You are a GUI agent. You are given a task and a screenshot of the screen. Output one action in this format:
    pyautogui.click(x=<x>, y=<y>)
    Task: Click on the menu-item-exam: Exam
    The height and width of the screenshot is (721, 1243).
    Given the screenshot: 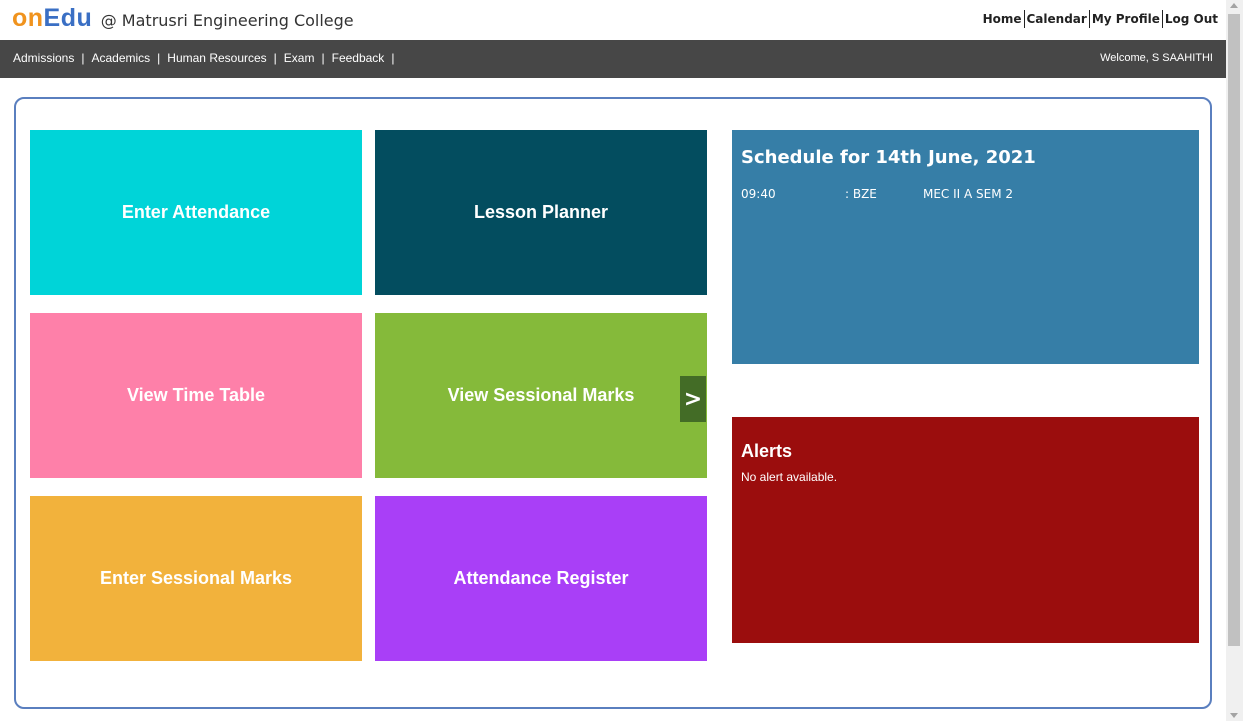 What is the action you would take?
    pyautogui.click(x=299, y=58)
    